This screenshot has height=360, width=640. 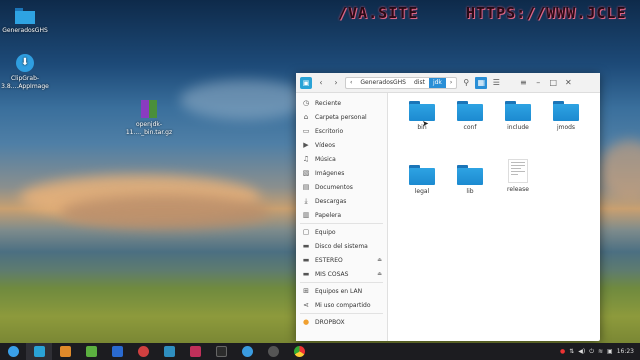 What do you see at coordinates (383, 83) in the screenshot?
I see `breadcrumb-generadosghs: GeneradosGHS` at bounding box center [383, 83].